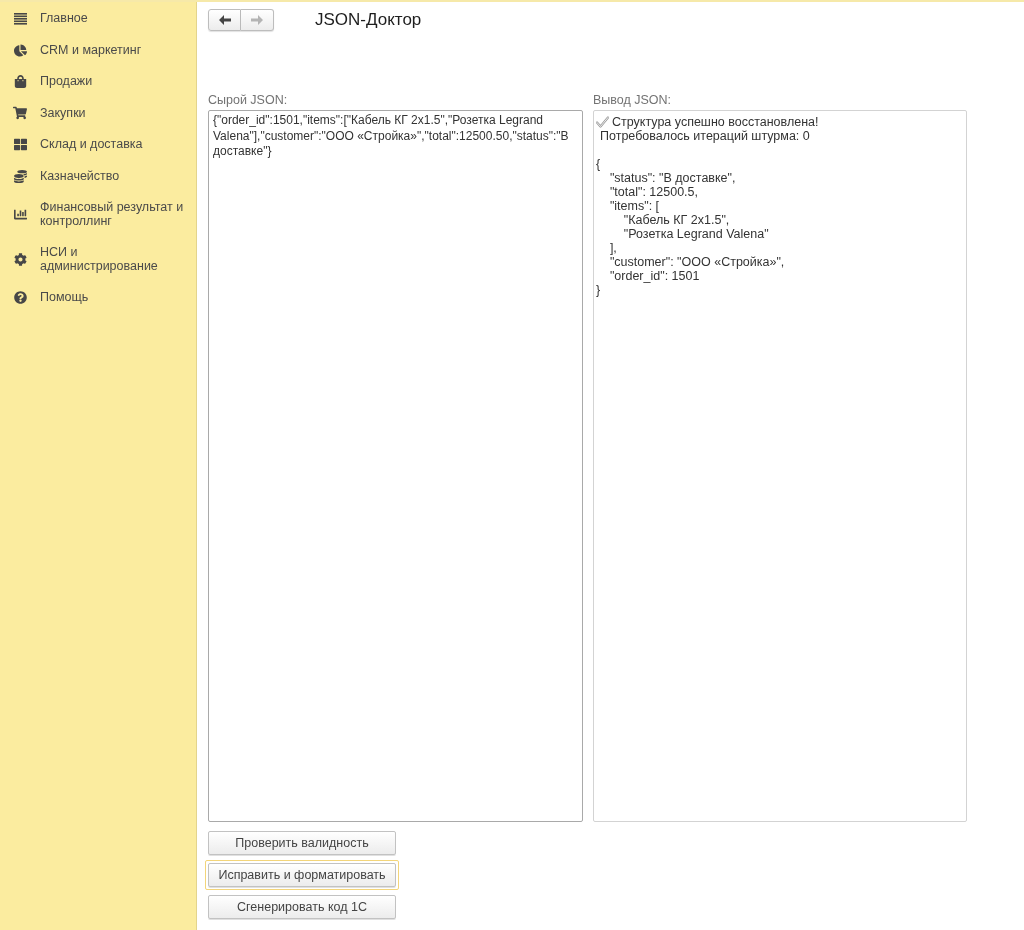 The image size is (1024, 930). Describe the element at coordinates (20, 176) in the screenshot. I see `coins-icon` at that location.